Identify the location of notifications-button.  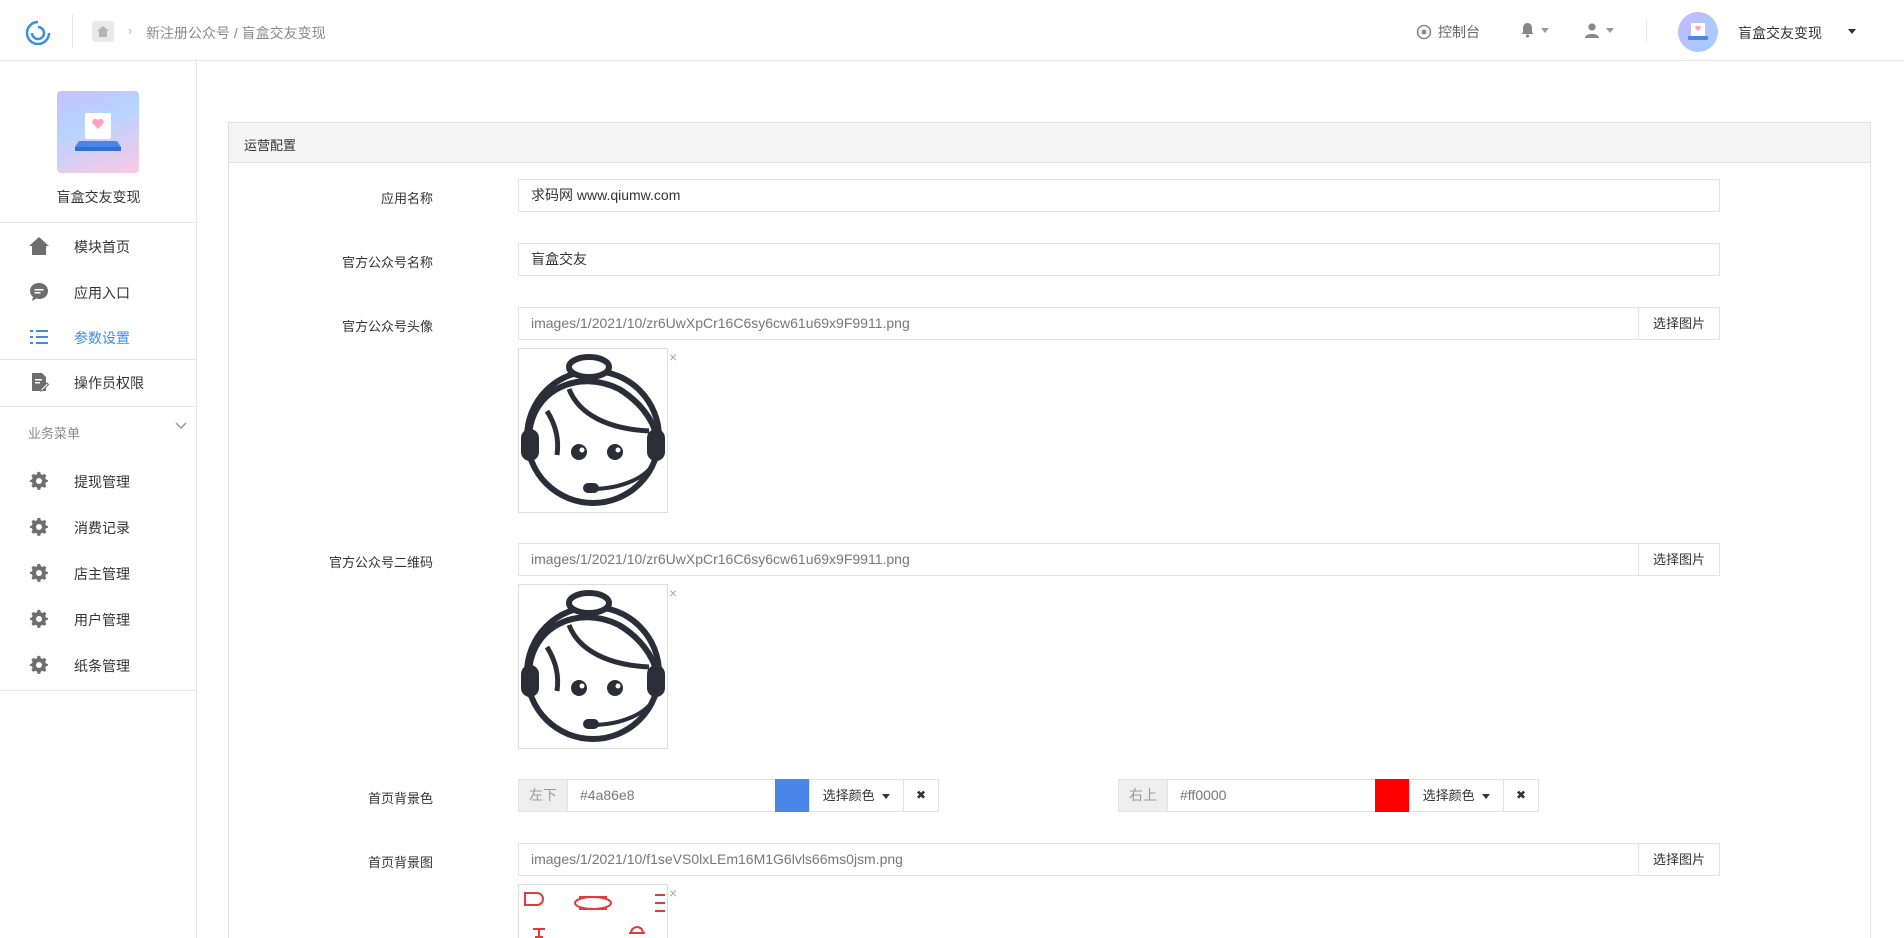
(1534, 30).